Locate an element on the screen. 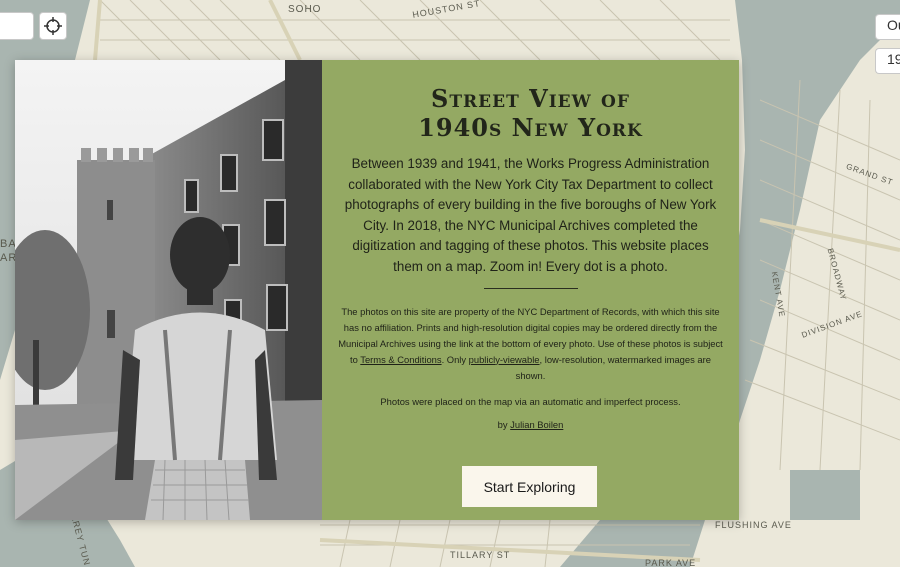 The width and height of the screenshot is (900, 567). start-exploring-button: Start Exploring is located at coordinates (529, 486).